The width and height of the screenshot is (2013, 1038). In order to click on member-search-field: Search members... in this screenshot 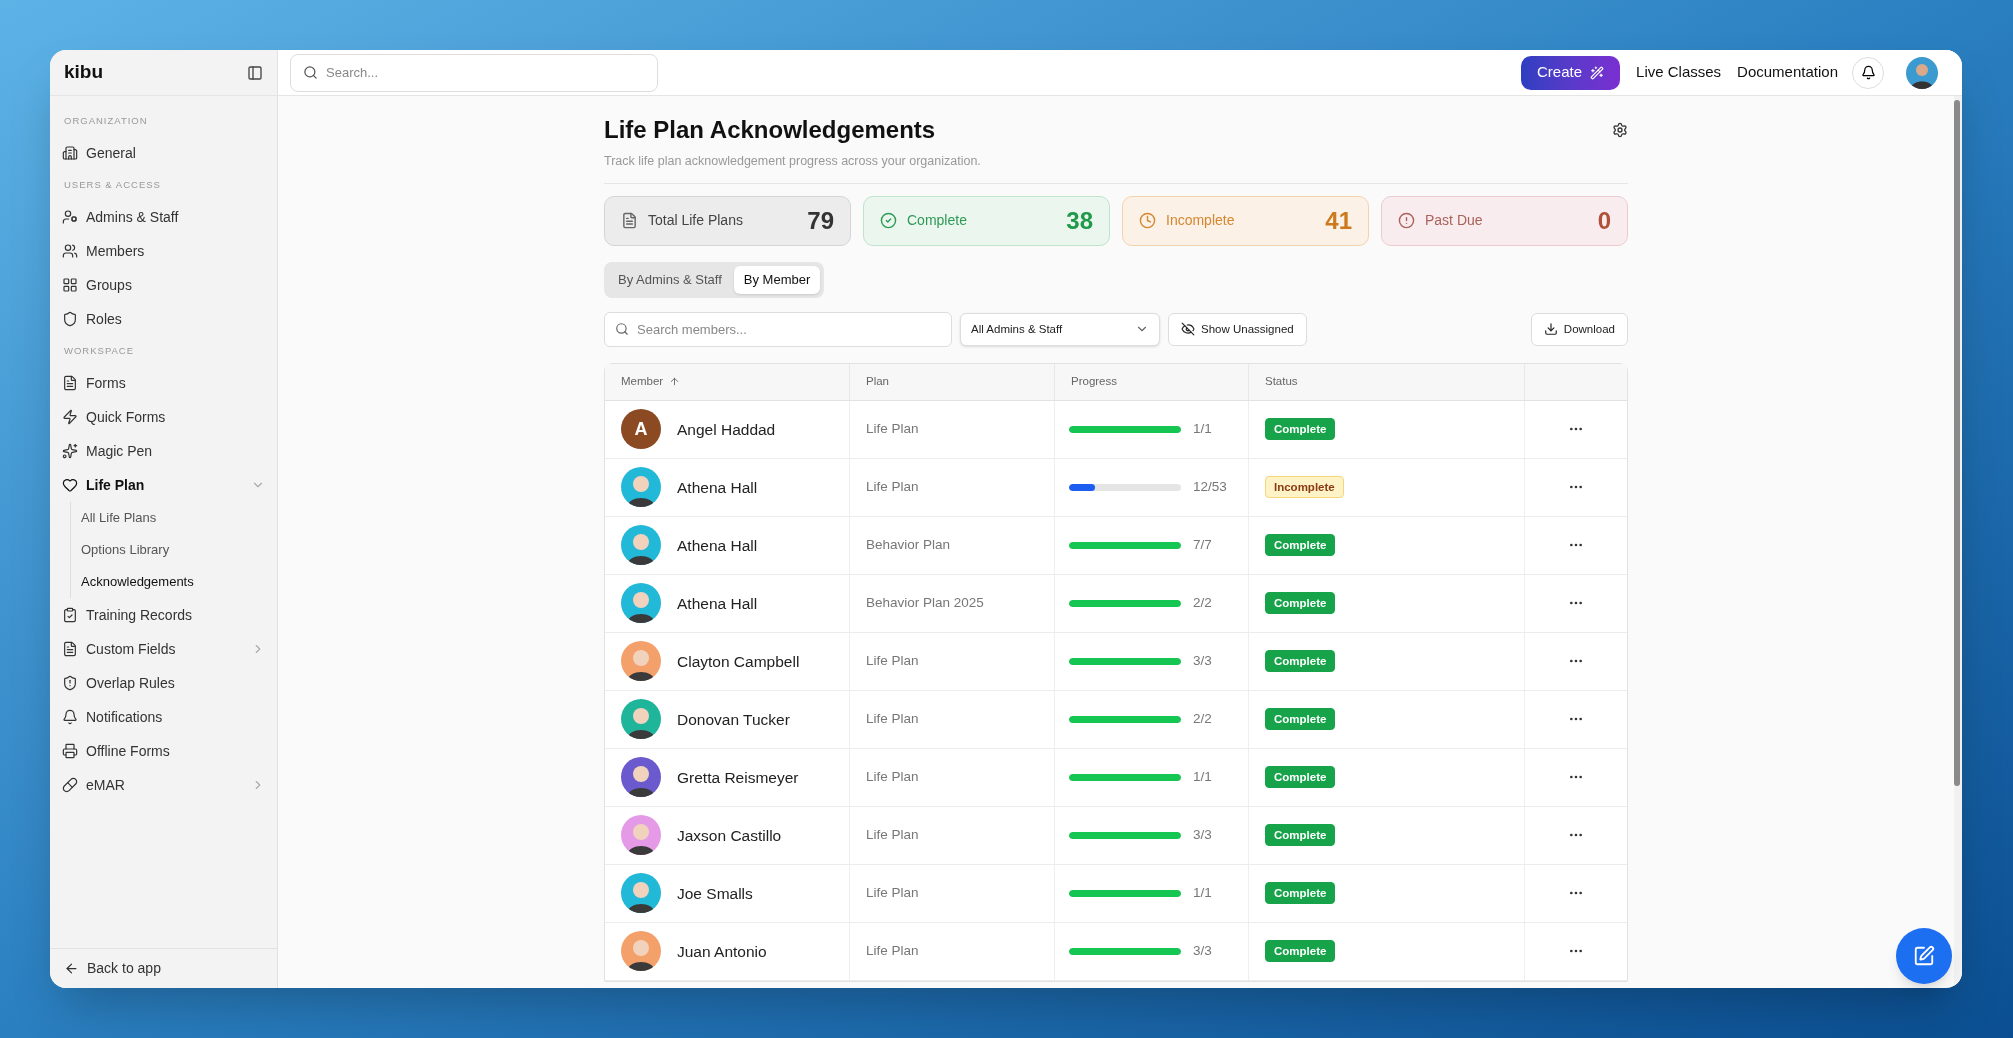, I will do `click(778, 329)`.